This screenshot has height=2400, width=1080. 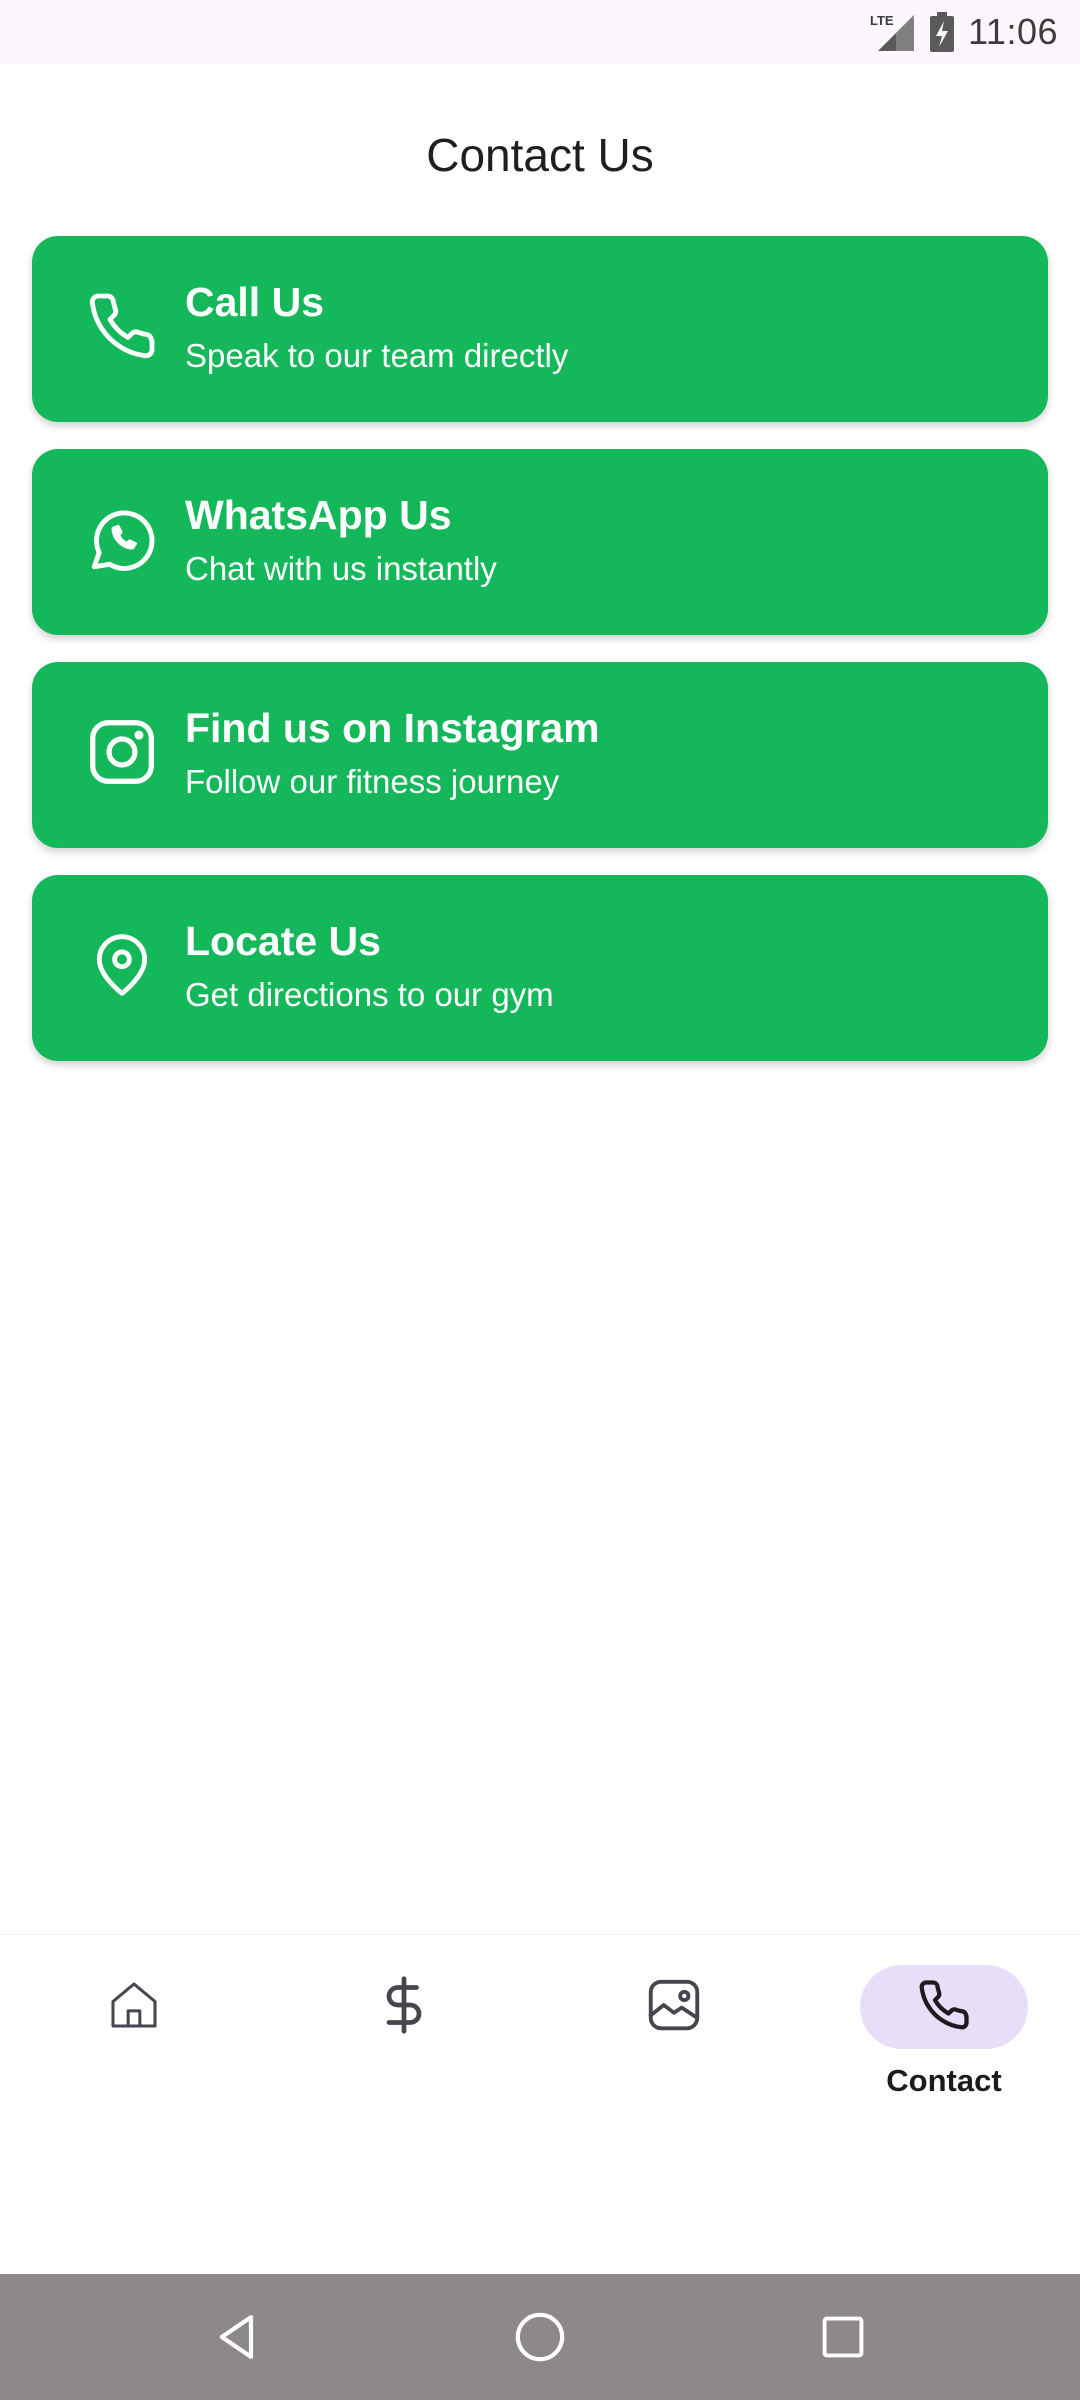 What do you see at coordinates (540, 329) in the screenshot?
I see `call-us-card: Call Us Speak to our team directly` at bounding box center [540, 329].